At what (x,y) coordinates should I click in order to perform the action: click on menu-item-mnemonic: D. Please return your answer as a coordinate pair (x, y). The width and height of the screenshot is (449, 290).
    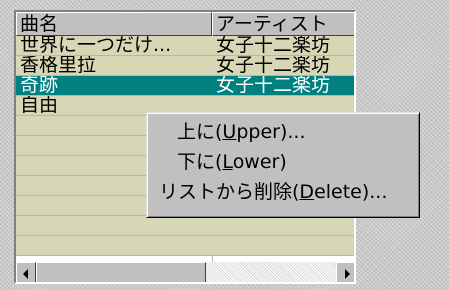
    Looking at the image, I should click on (307, 192).